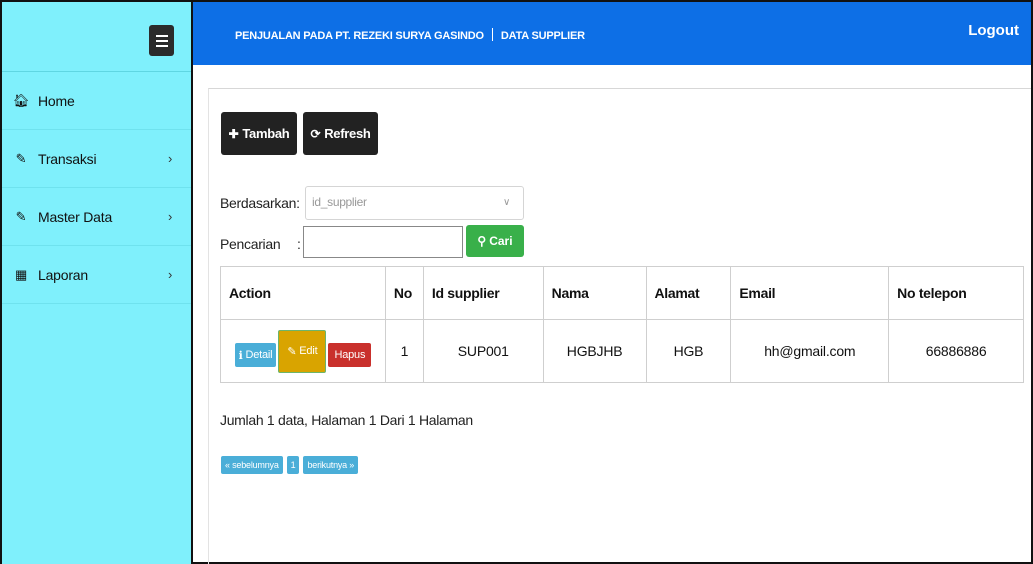  Describe the element at coordinates (308, 351) in the screenshot. I see `edit-button-label: Edit` at that location.